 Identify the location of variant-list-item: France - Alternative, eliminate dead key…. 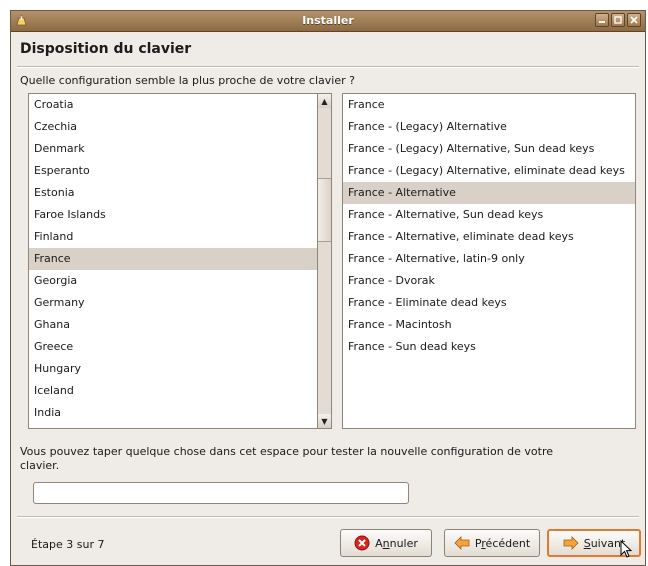
(489, 237).